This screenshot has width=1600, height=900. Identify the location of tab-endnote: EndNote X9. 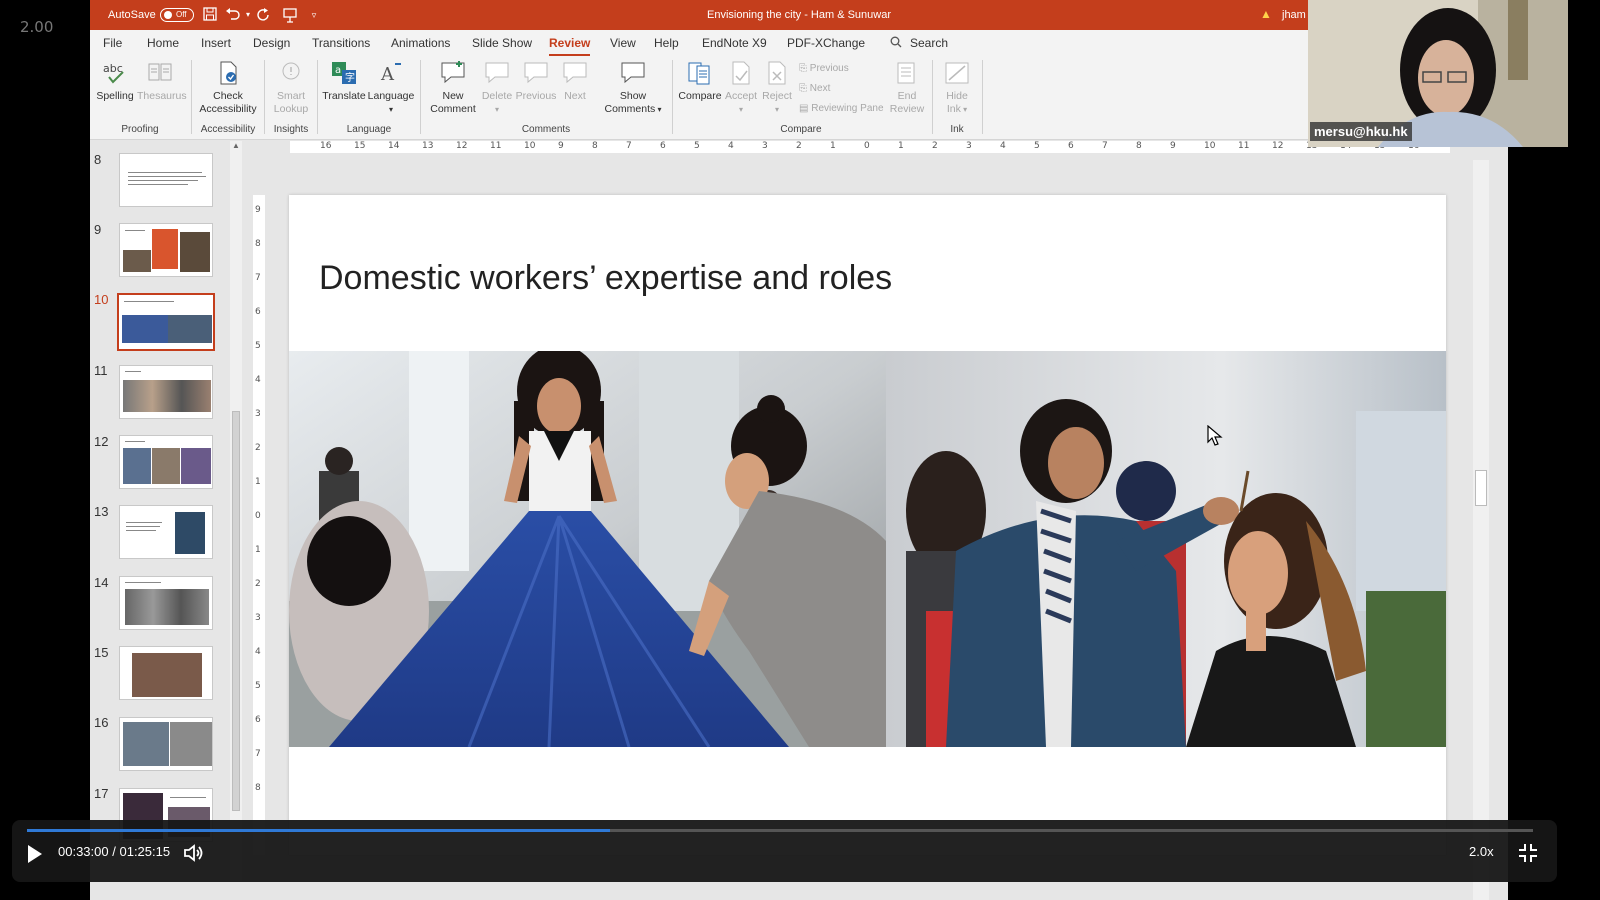
(734, 43).